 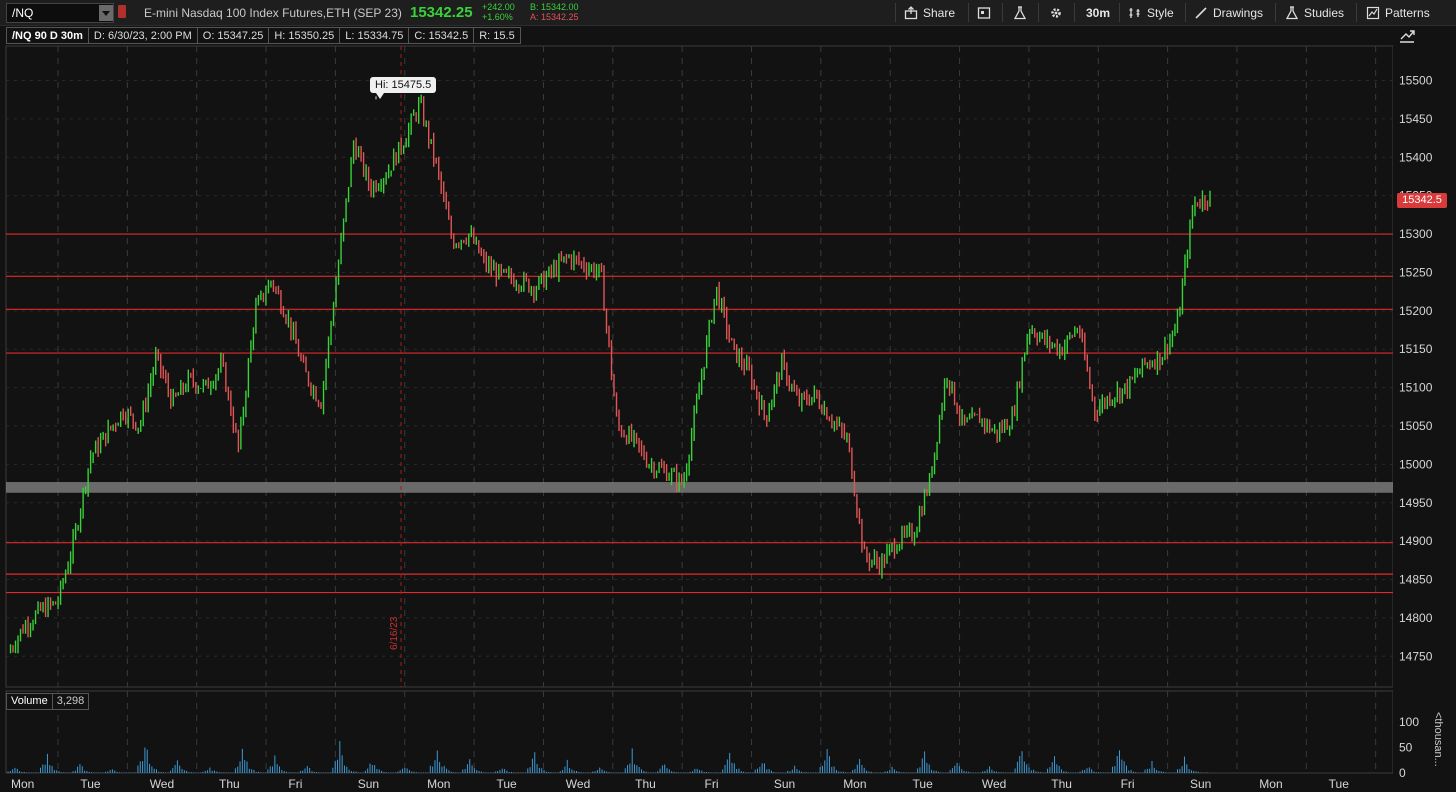 I want to click on gear-icon, so click(x=1056, y=12).